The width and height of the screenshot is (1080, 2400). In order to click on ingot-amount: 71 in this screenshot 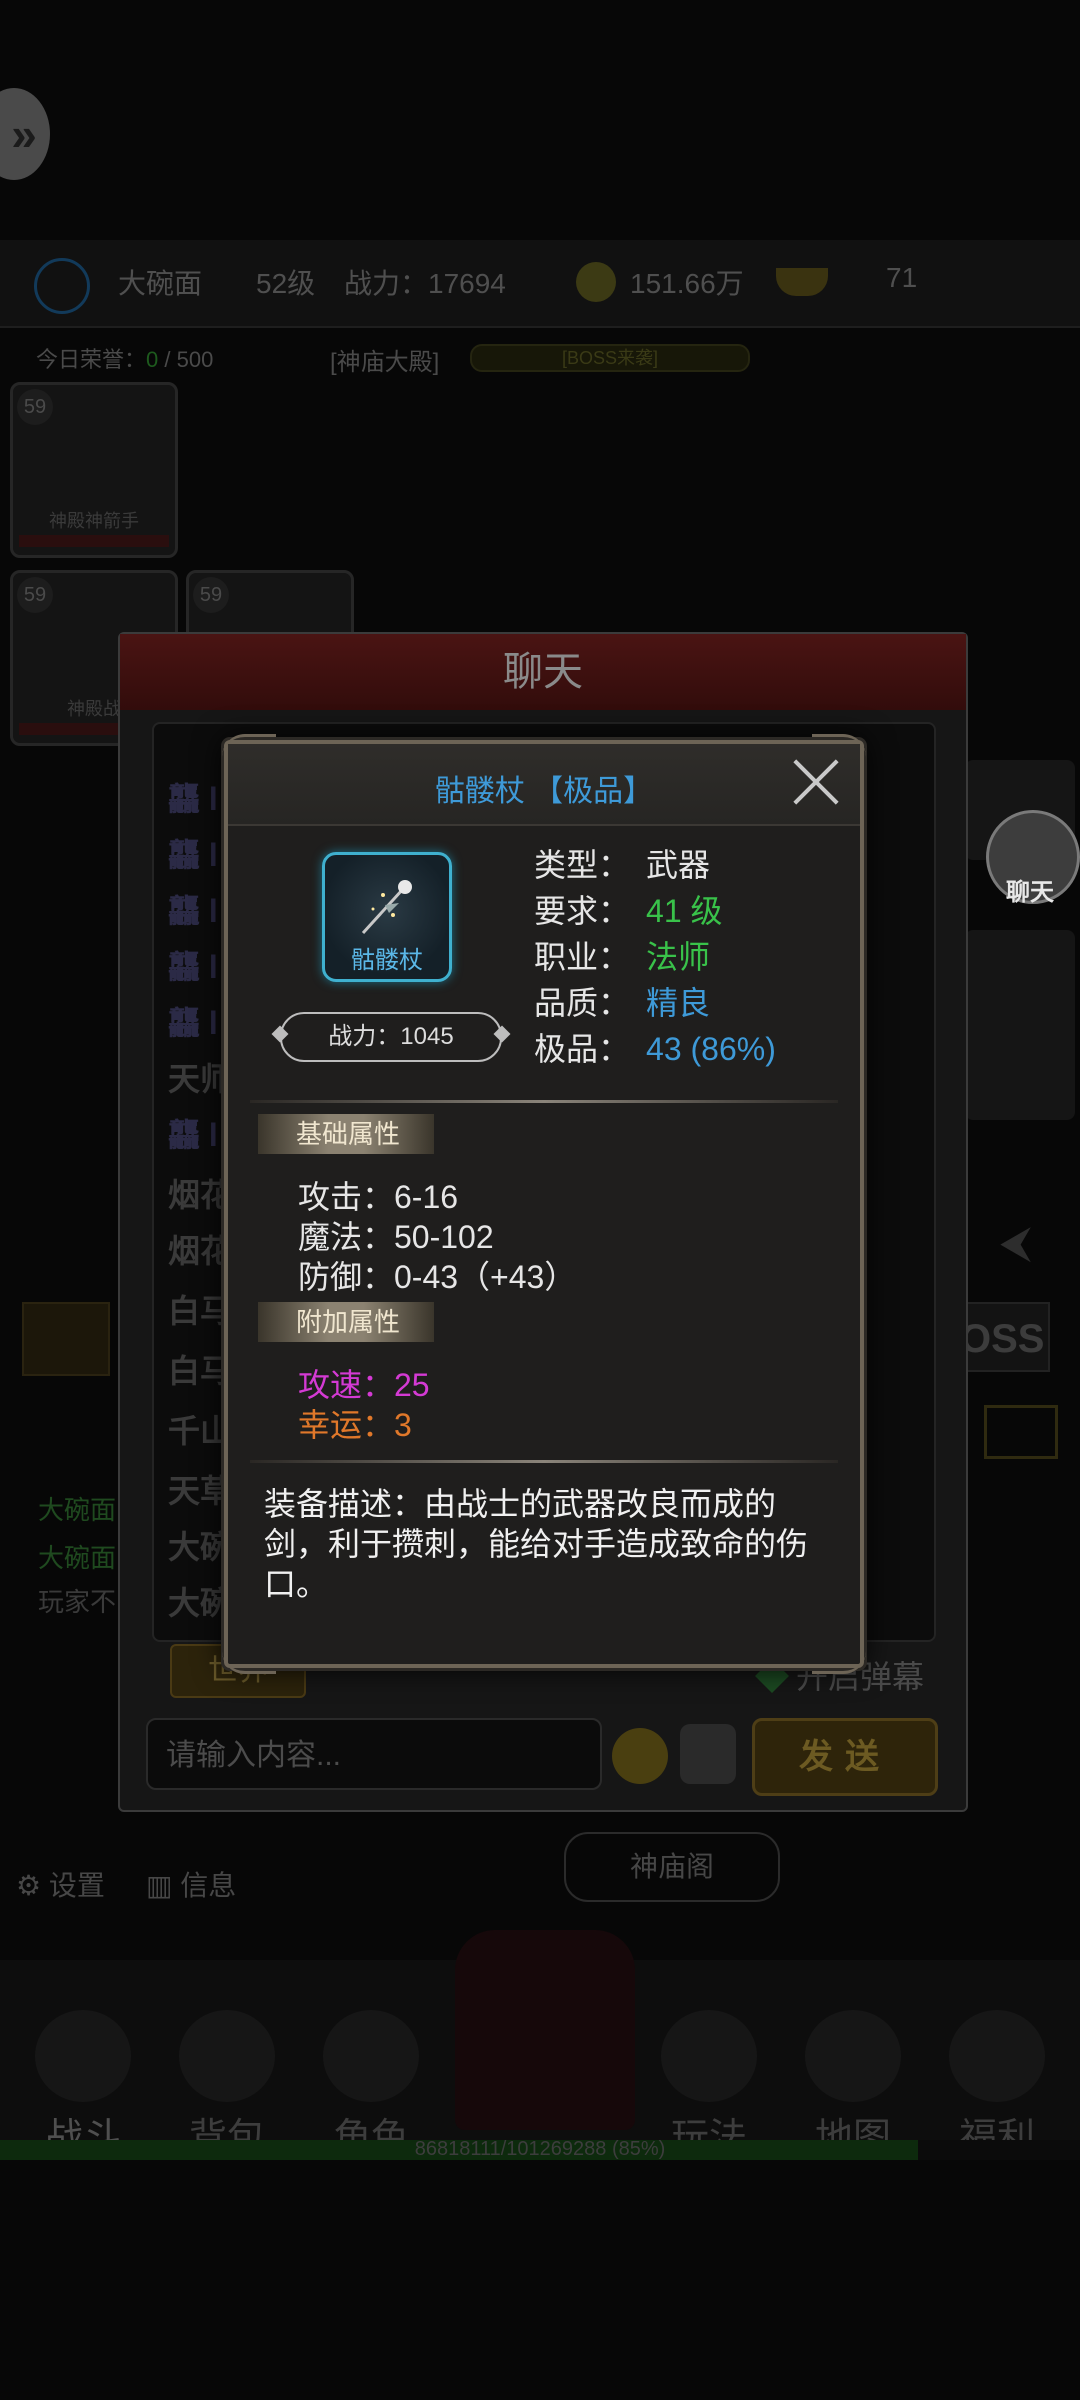, I will do `click(902, 277)`.